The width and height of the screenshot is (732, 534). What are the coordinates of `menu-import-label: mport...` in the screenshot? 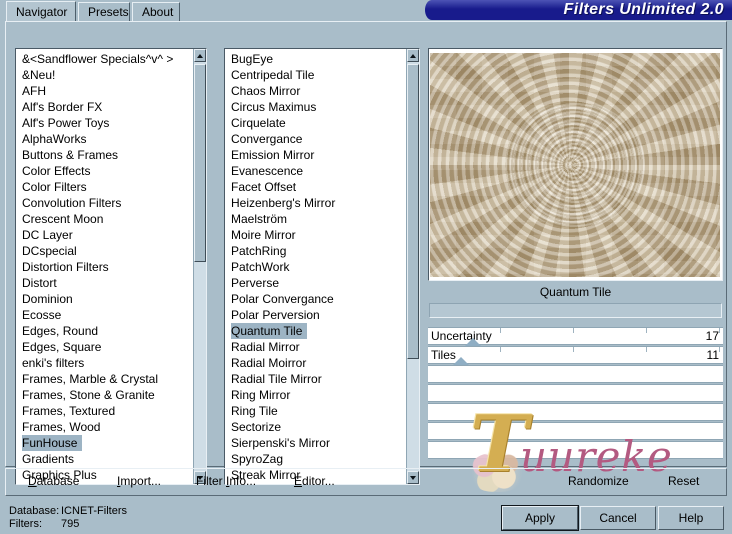 It's located at (141, 481).